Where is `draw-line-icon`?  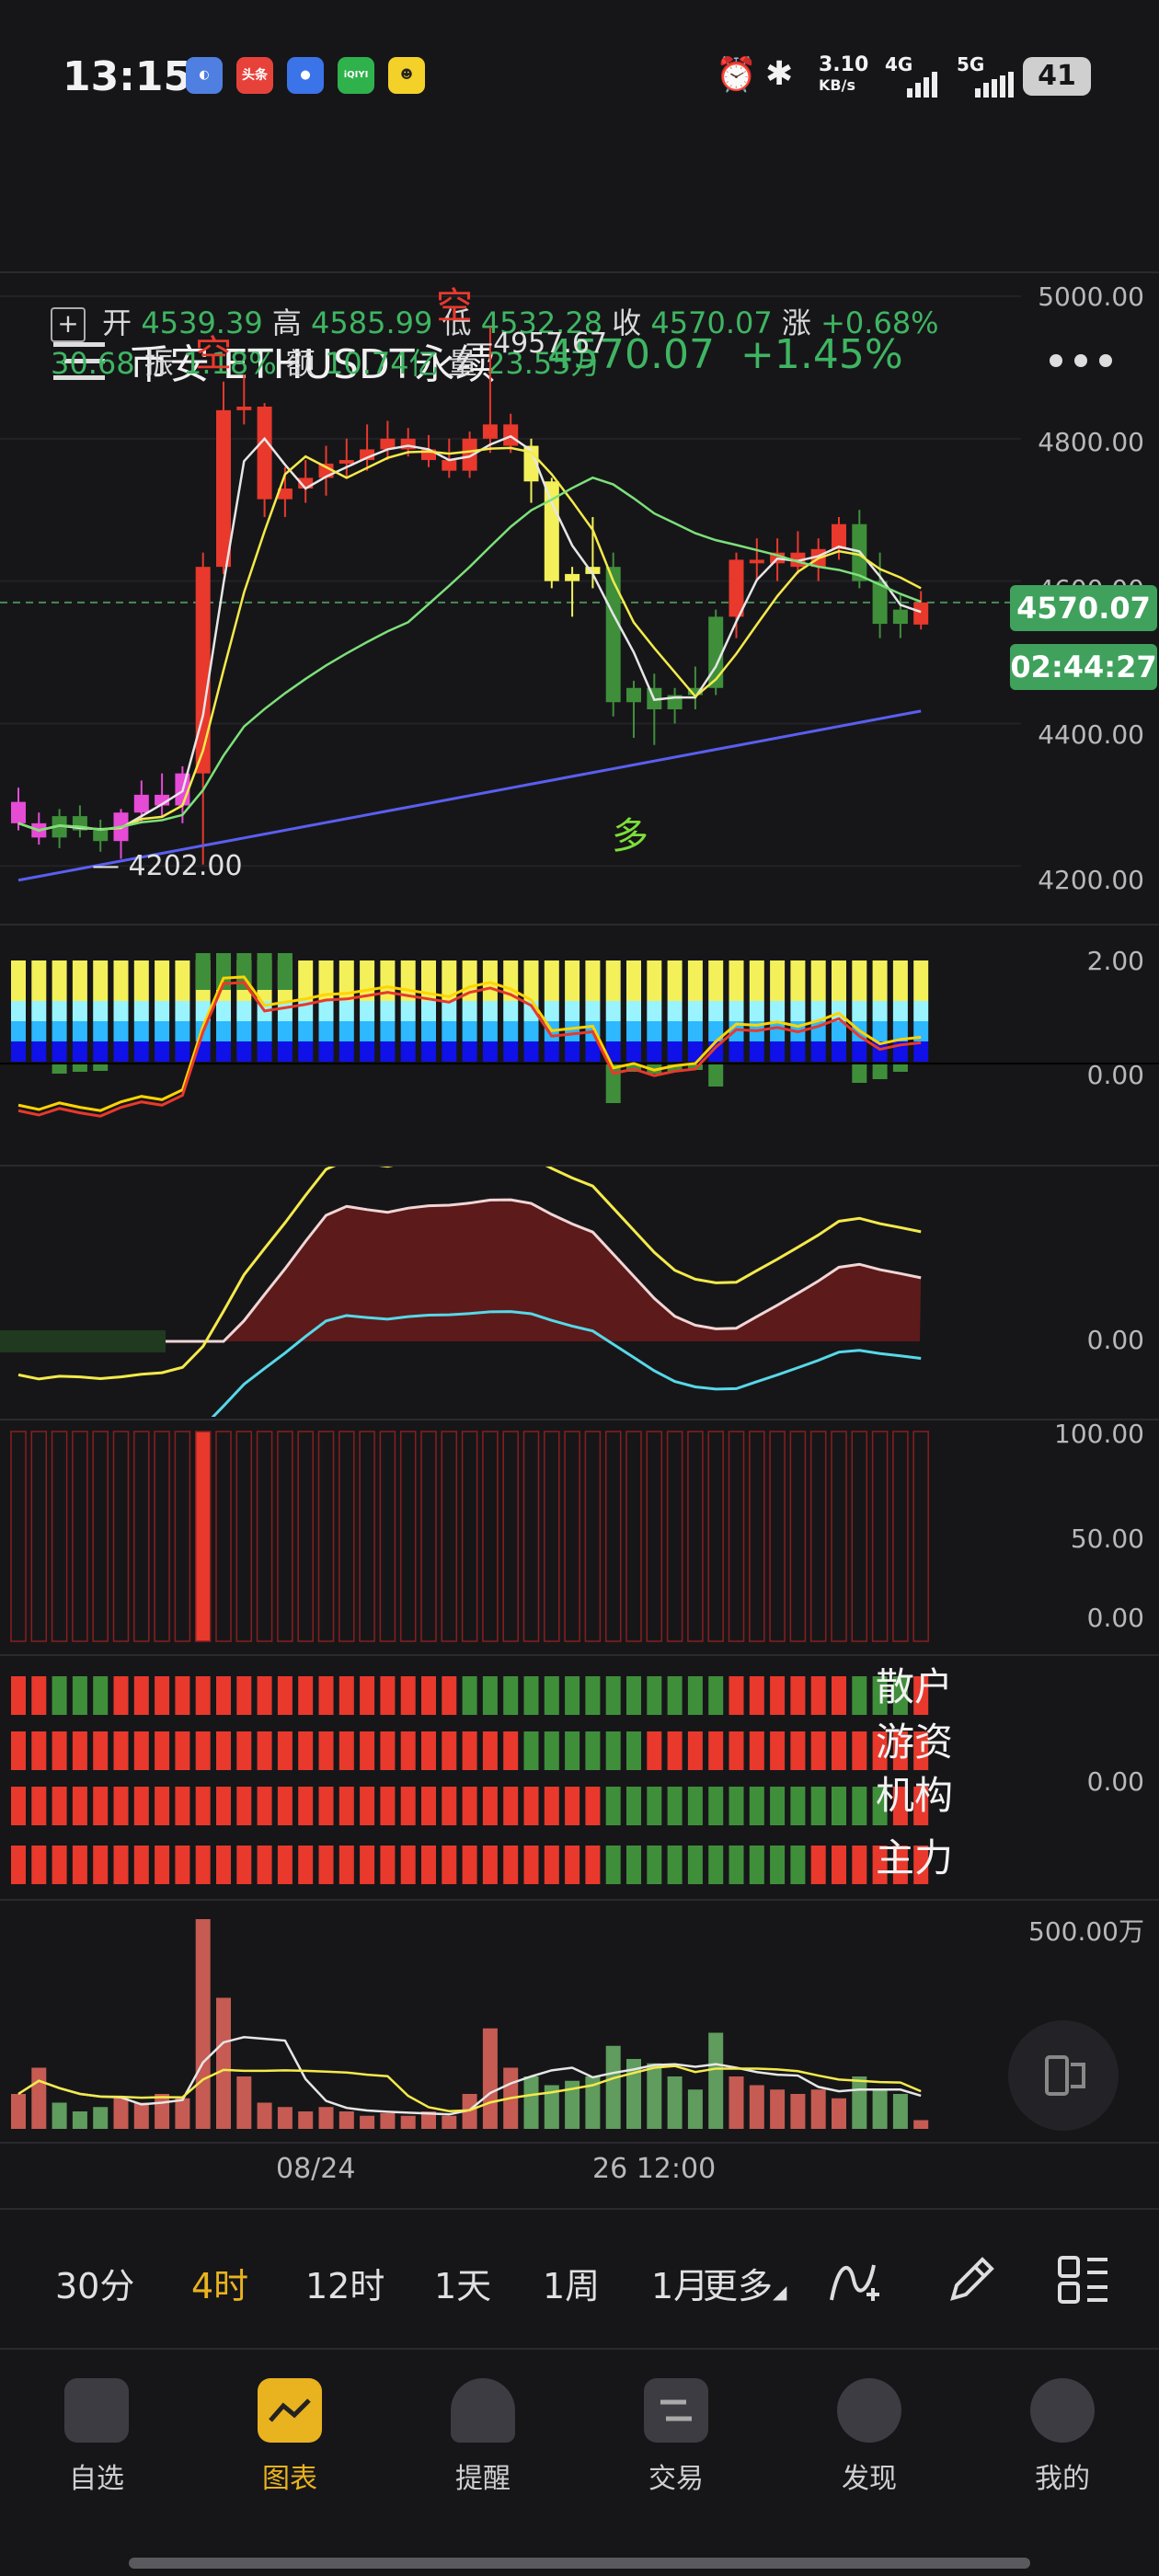 draw-line-icon is located at coordinates (853, 2281).